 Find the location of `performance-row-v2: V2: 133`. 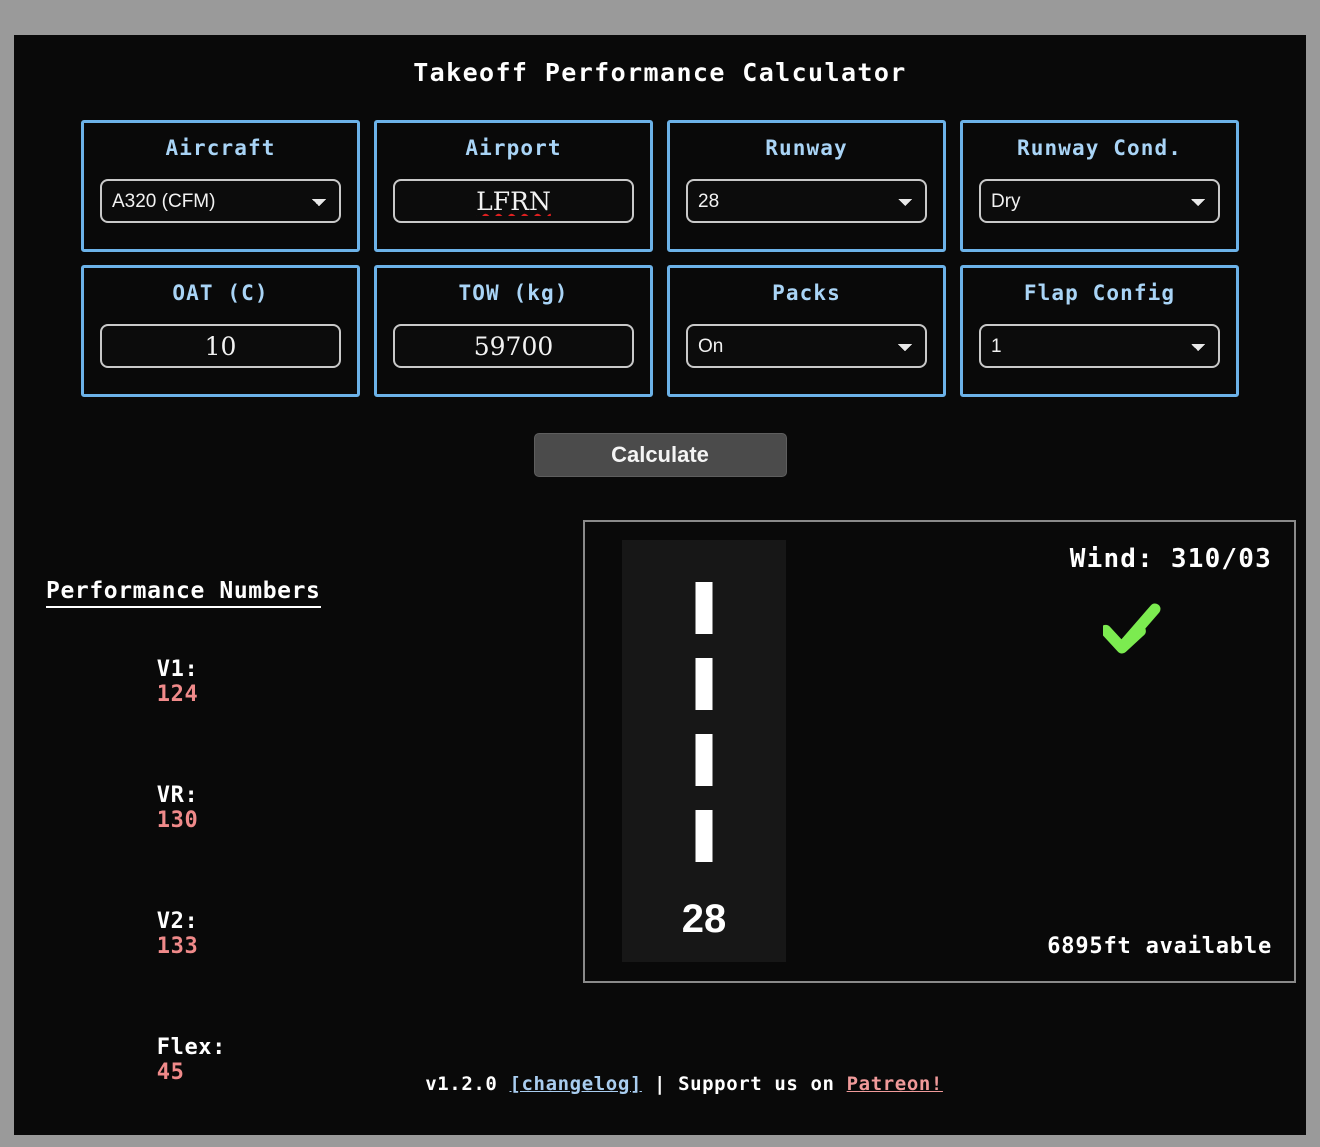

performance-row-v2: V2: 133 is located at coordinates (276, 934).